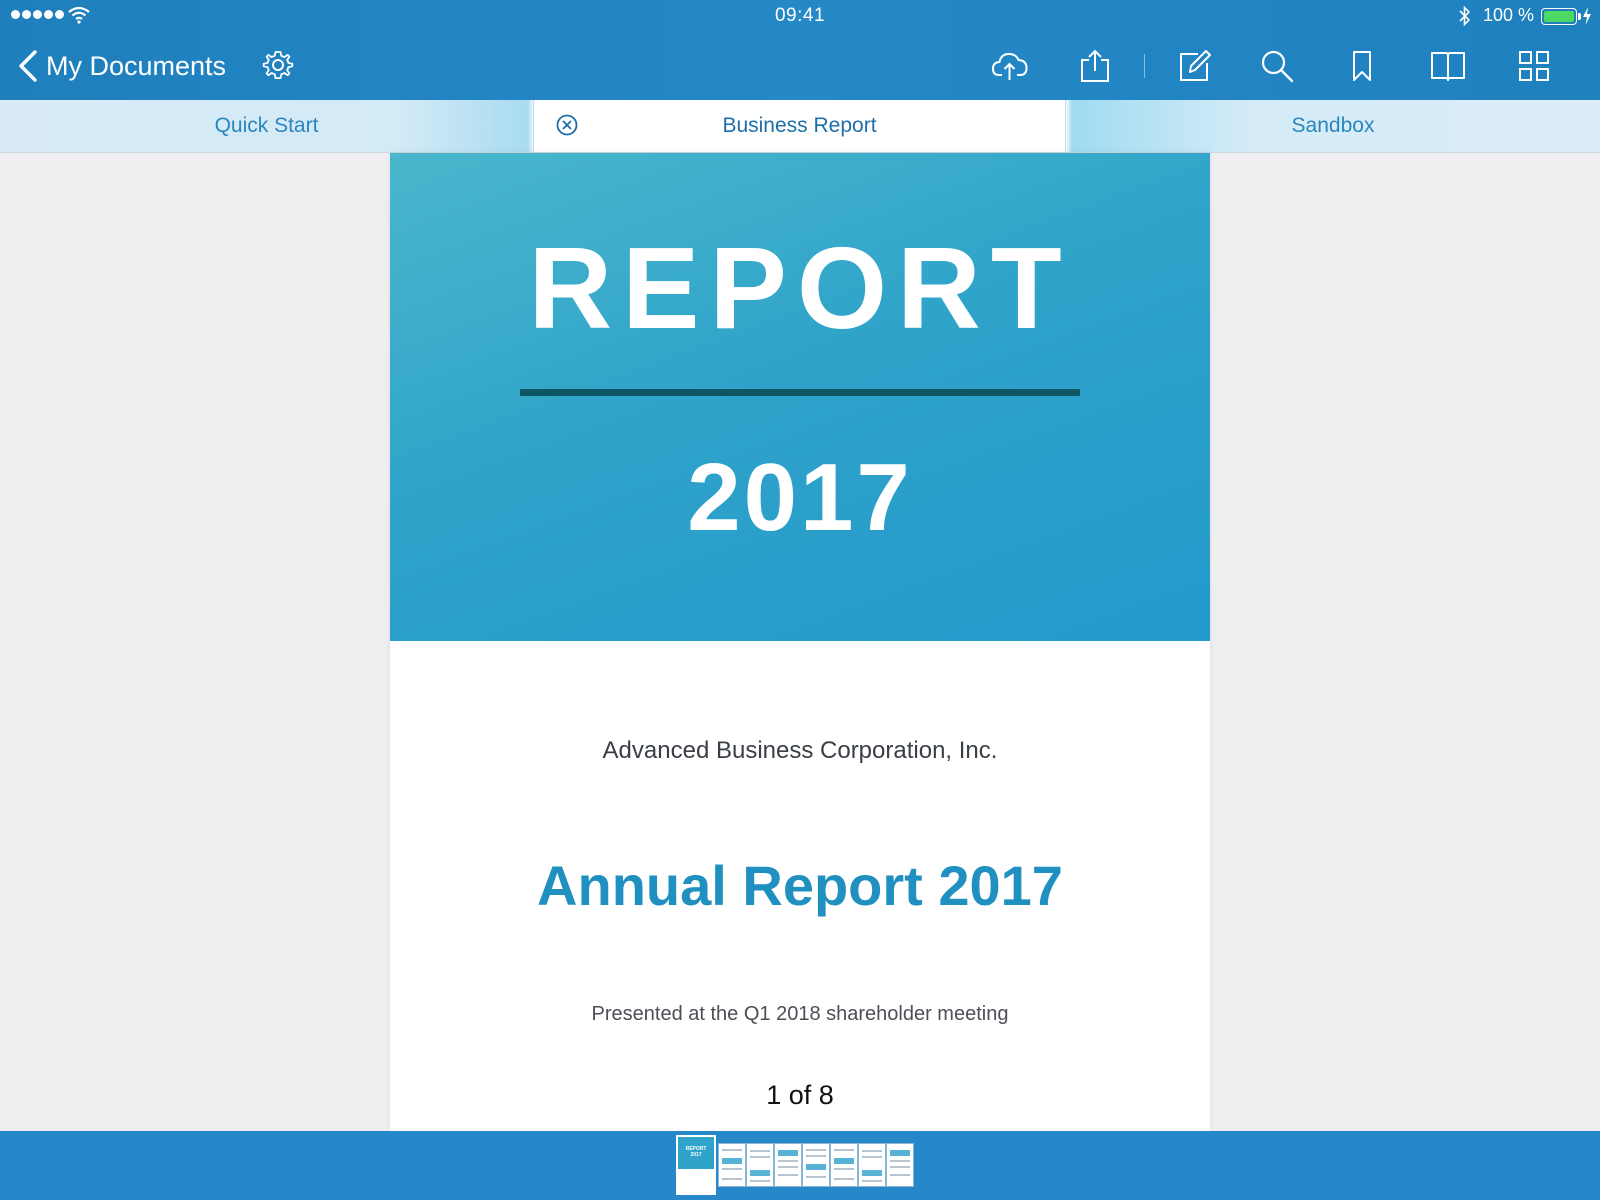 The width and height of the screenshot is (1600, 1200). I want to click on grid-icon, so click(1534, 66).